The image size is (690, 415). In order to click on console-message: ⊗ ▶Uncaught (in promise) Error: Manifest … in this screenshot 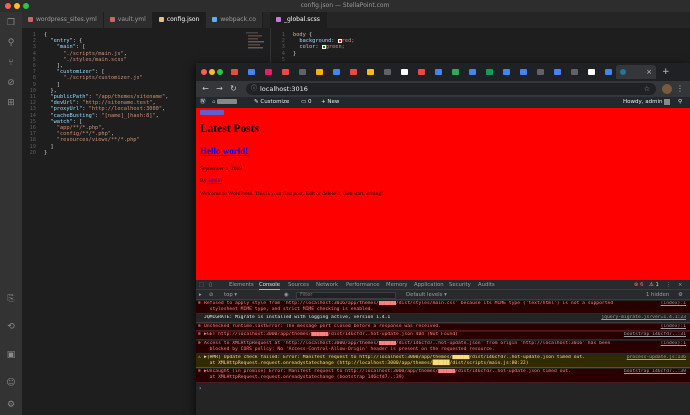, I will do `click(443, 376)`.